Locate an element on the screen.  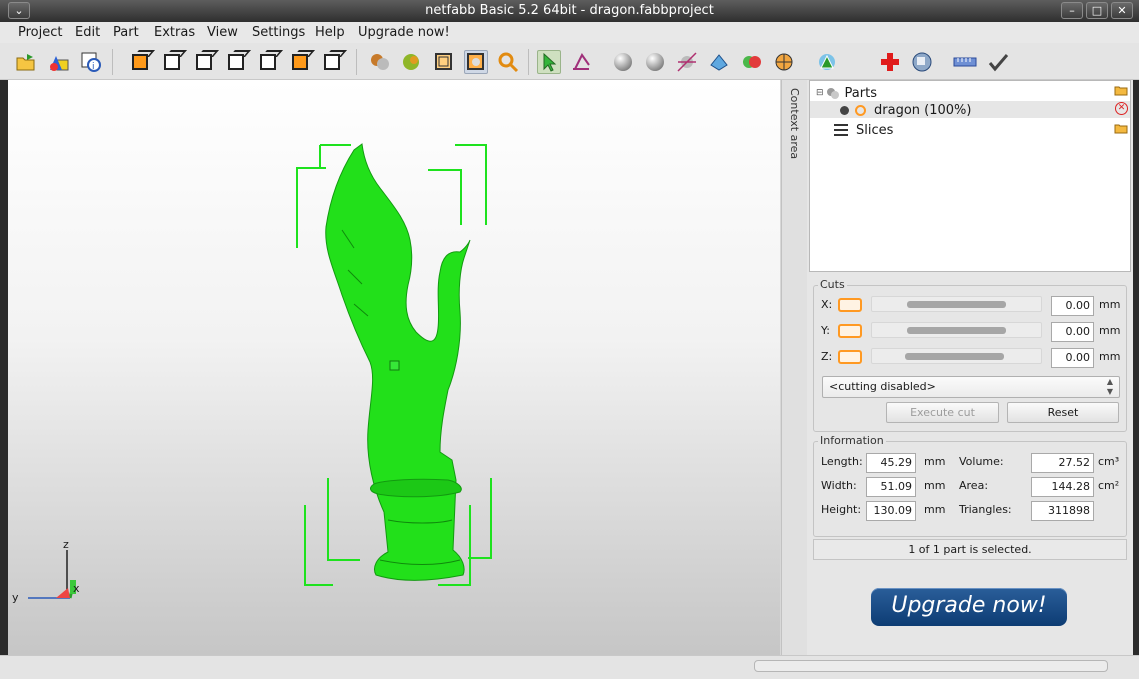
section-icon is located at coordinates (784, 62).